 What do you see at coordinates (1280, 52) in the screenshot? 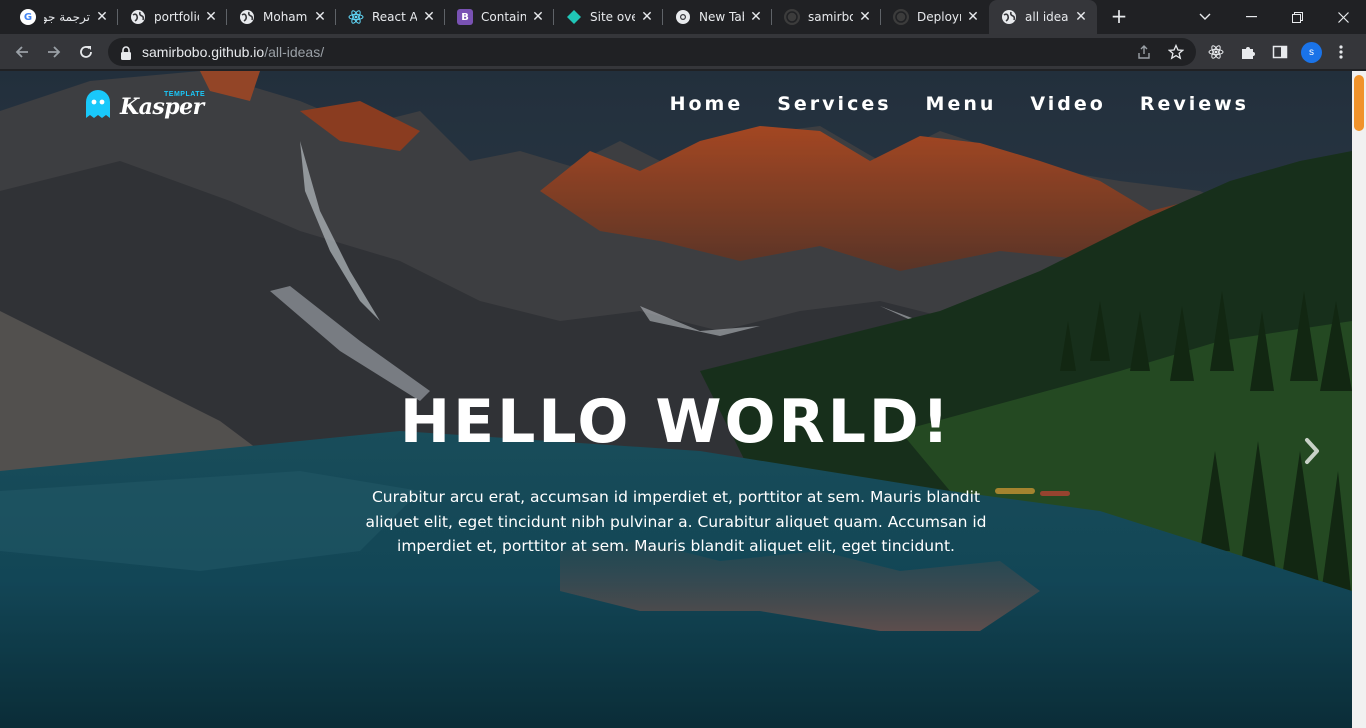
I see `side-panel-icon` at bounding box center [1280, 52].